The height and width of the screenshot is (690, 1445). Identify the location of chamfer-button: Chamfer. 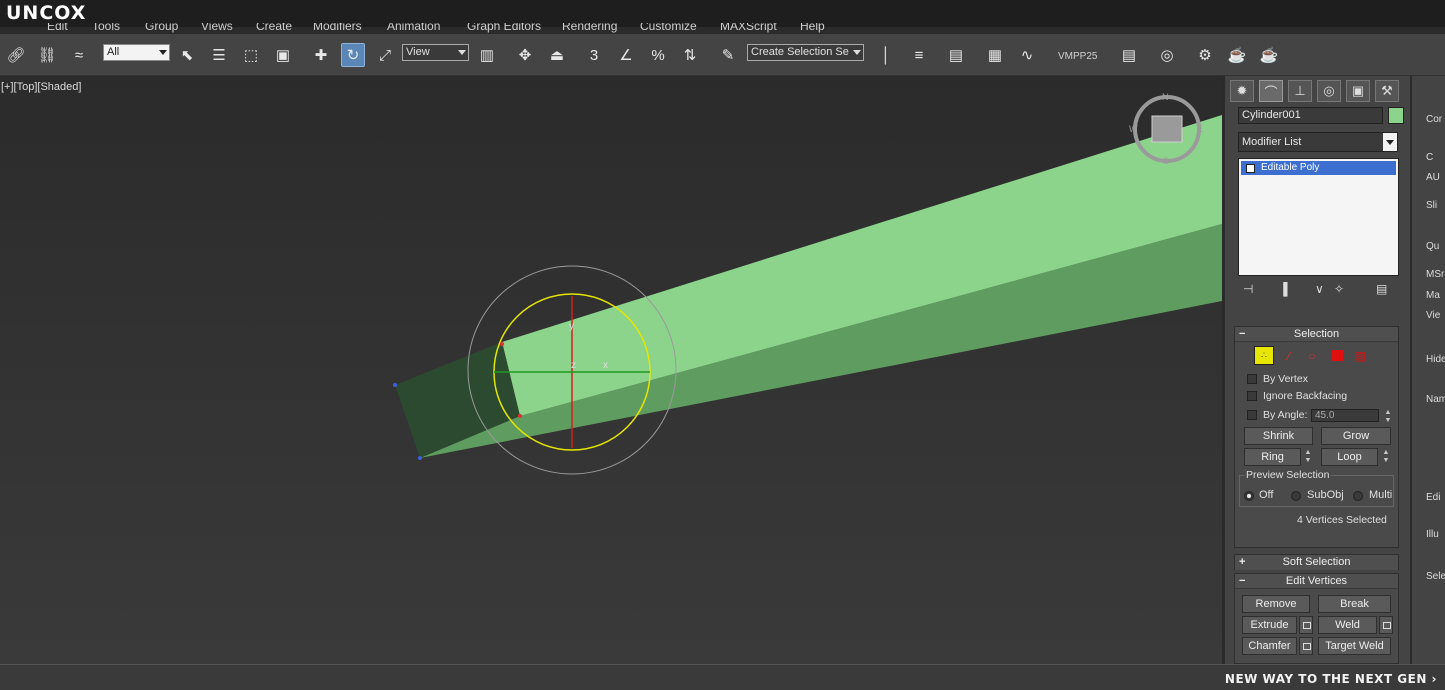
(1269, 646).